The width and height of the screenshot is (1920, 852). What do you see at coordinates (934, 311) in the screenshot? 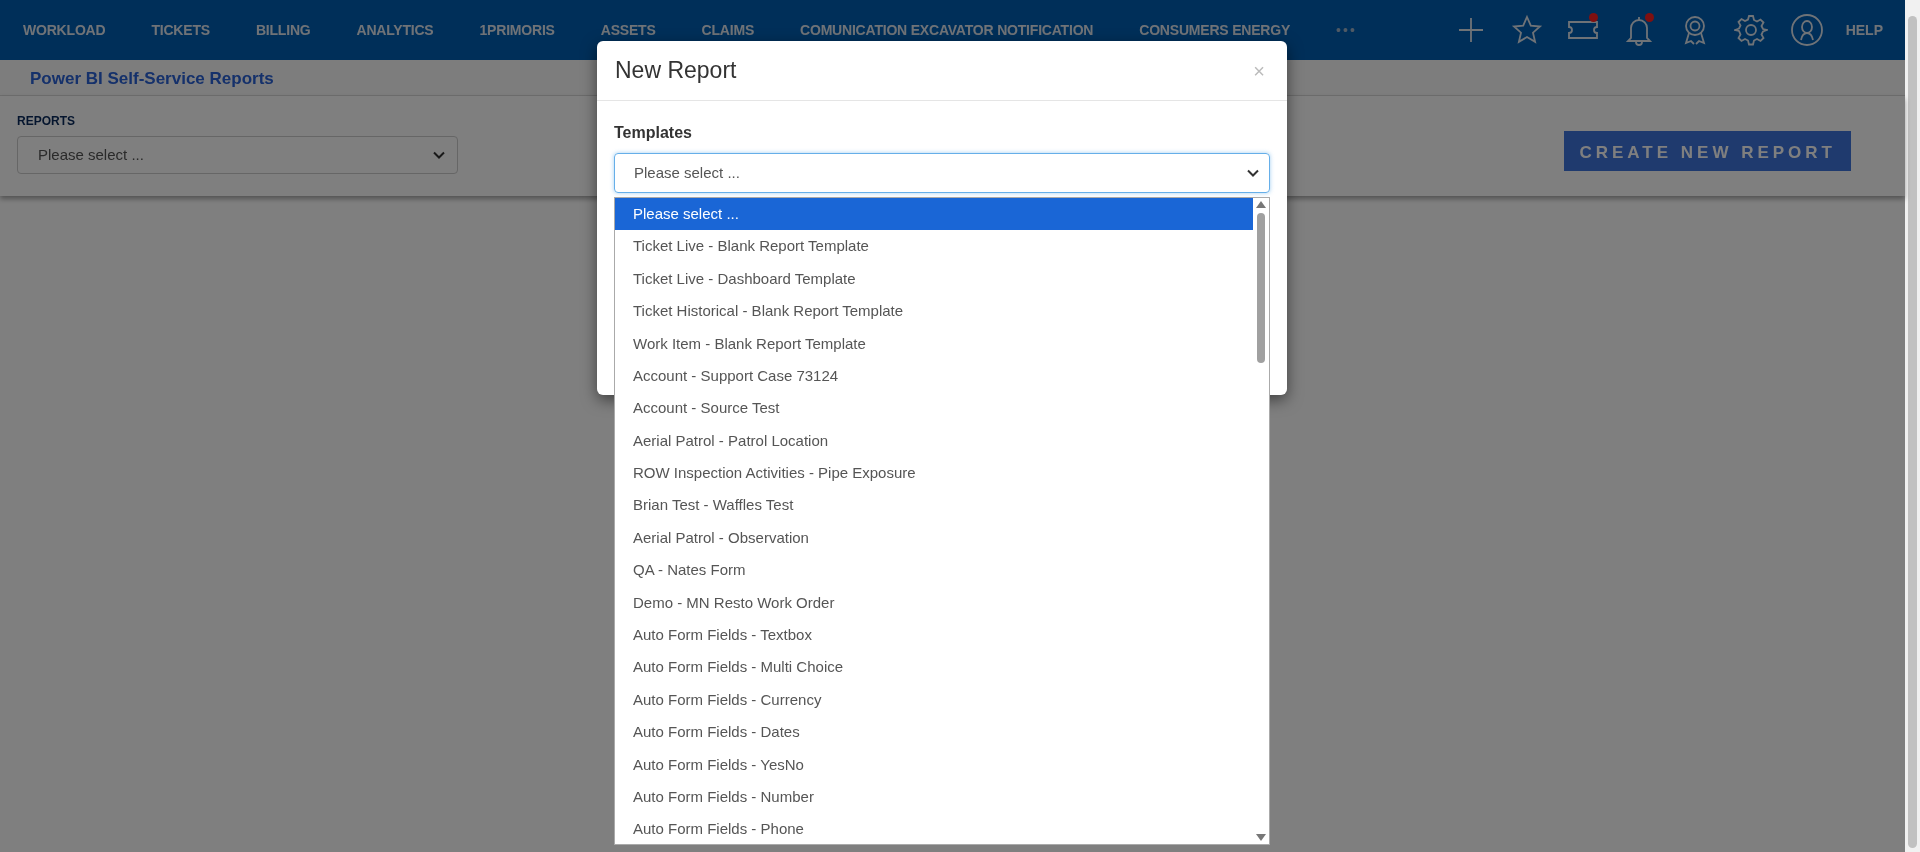
I see `dropdown-option: Ticket Historical - Blank Report Template` at bounding box center [934, 311].